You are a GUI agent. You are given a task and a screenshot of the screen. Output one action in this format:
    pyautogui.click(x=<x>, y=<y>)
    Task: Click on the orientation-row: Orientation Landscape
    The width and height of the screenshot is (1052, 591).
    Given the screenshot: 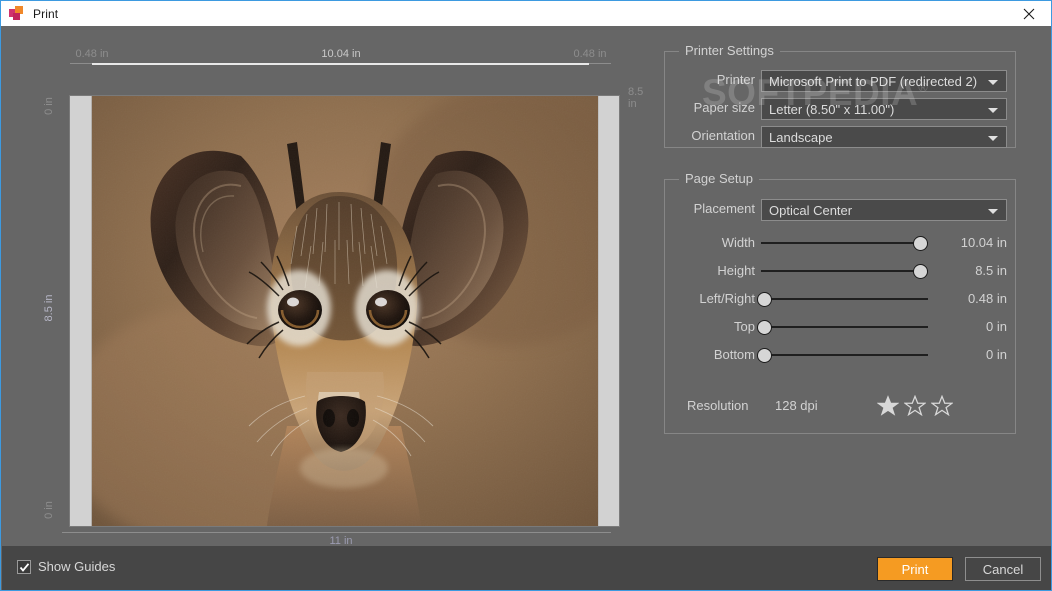 What is the action you would take?
    pyautogui.click(x=840, y=137)
    